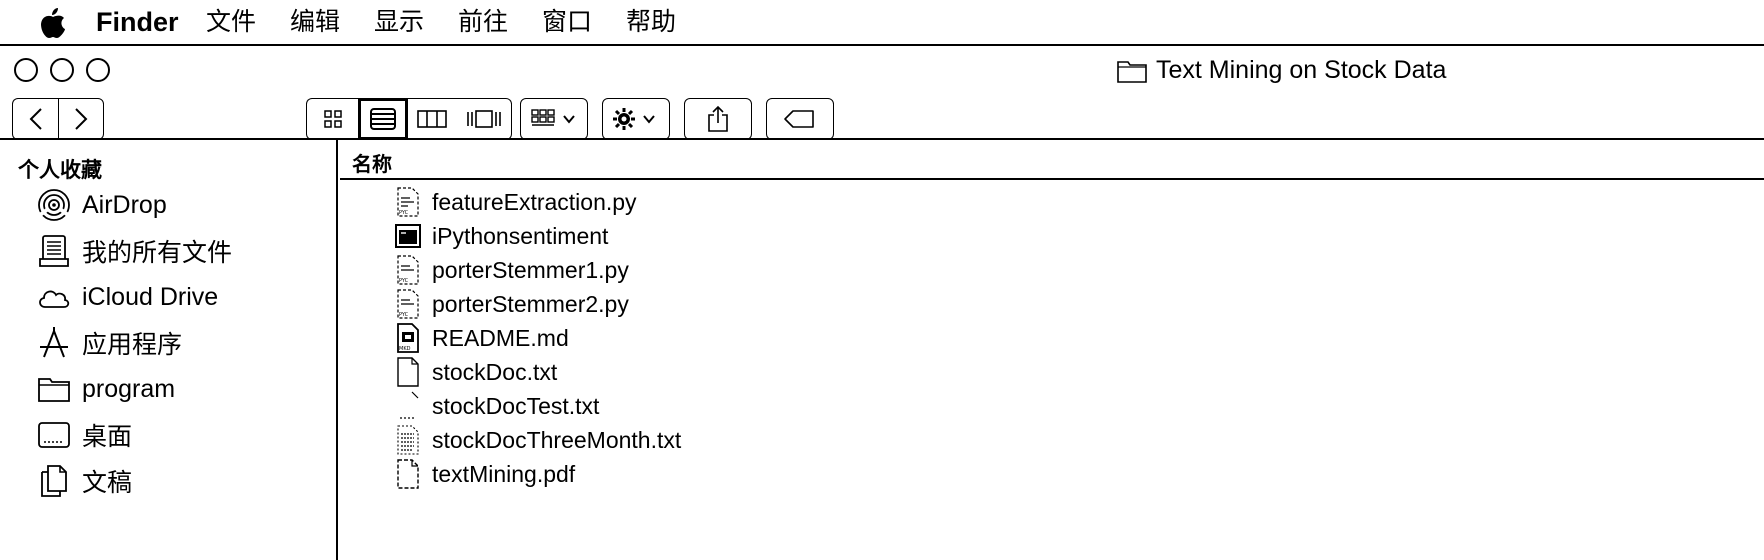 This screenshot has height=560, width=1764. I want to click on close-window-button, so click(26, 70).